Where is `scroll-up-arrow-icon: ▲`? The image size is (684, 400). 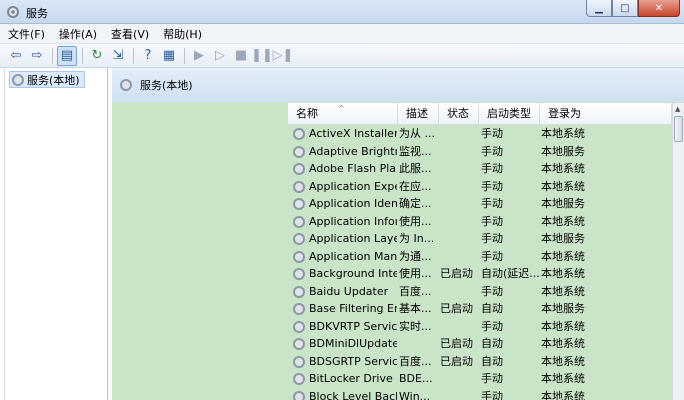
scroll-up-arrow-icon: ▲ is located at coordinates (677, 109).